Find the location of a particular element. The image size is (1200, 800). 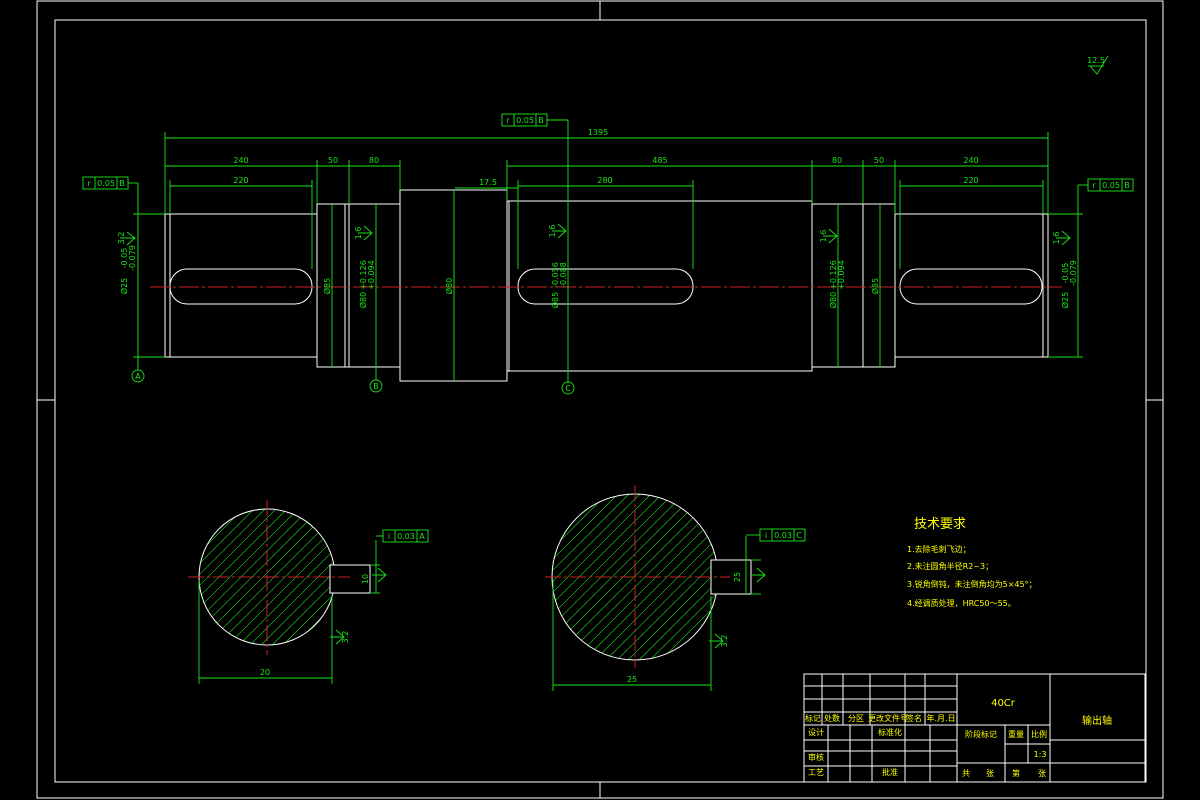

svg-text: 第 is located at coordinates (1016, 773).